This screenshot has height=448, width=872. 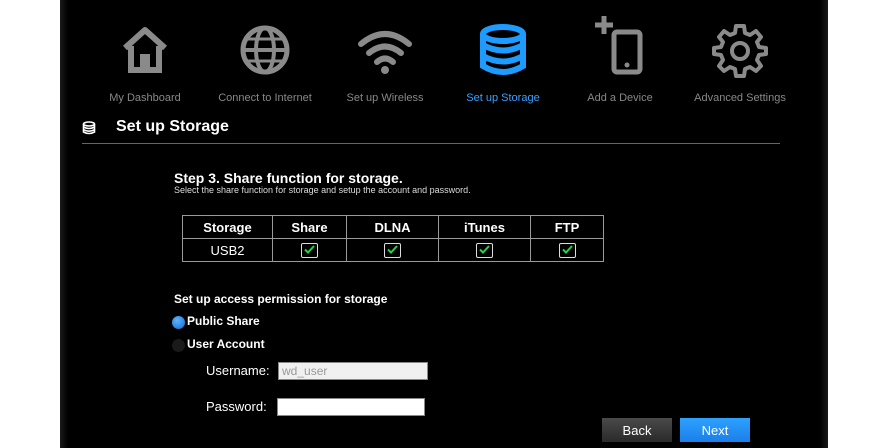 What do you see at coordinates (385, 98) in the screenshot?
I see `nav-label: Set up Wireless` at bounding box center [385, 98].